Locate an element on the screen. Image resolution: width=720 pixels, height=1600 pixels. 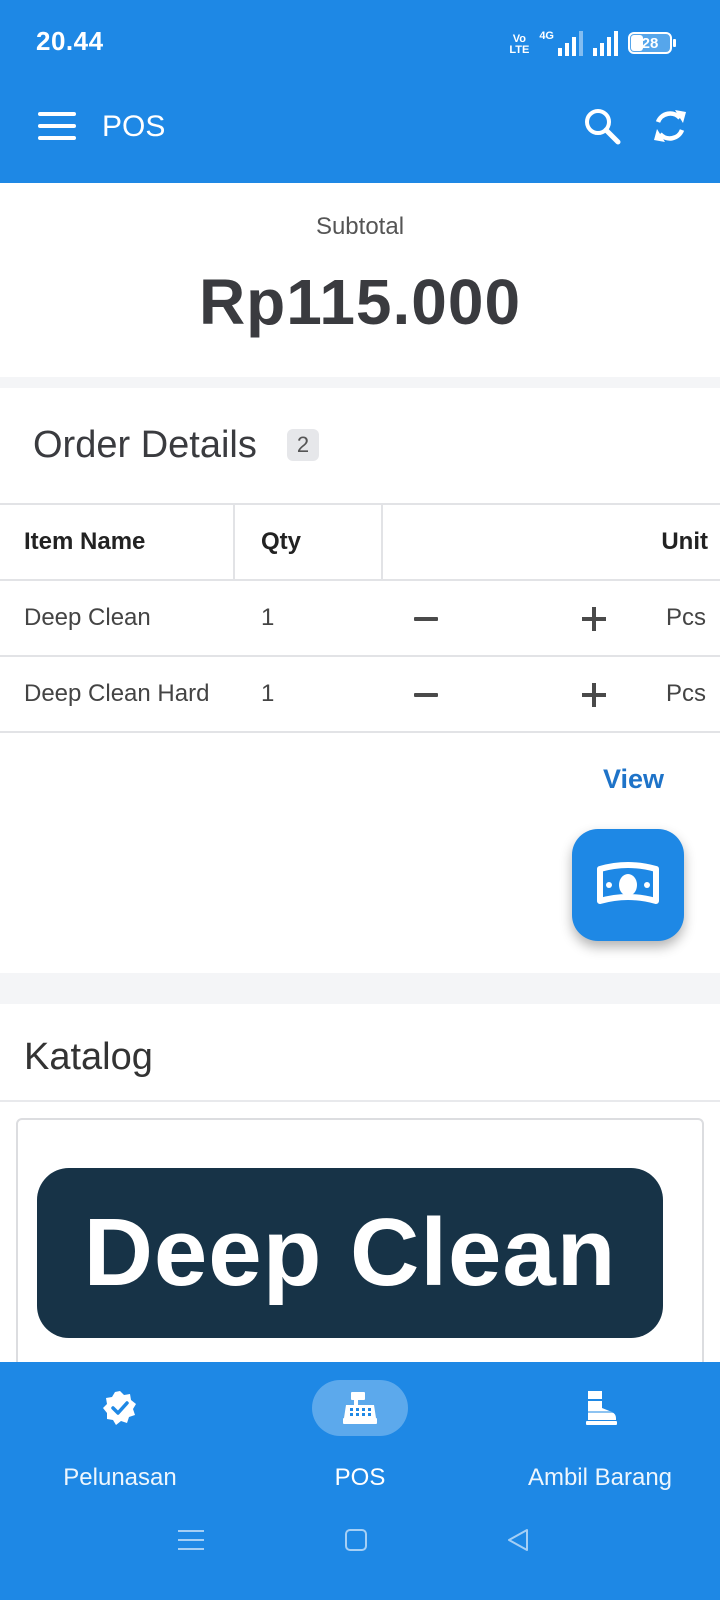
subtotal-value: Rp115.000 is located at coordinates (360, 302).